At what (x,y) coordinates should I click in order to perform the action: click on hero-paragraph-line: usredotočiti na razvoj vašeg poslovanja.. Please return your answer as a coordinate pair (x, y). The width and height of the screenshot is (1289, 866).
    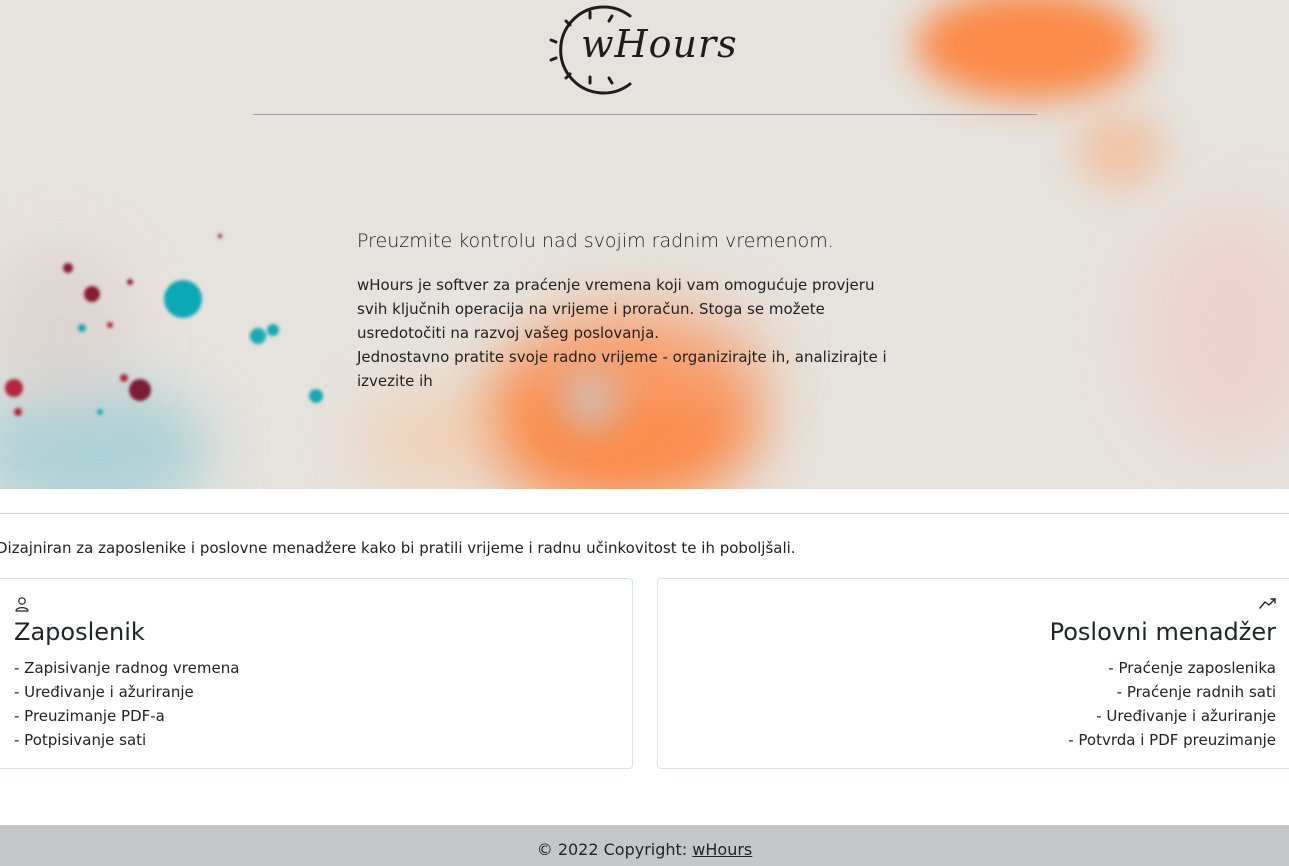
    Looking at the image, I should click on (508, 333).